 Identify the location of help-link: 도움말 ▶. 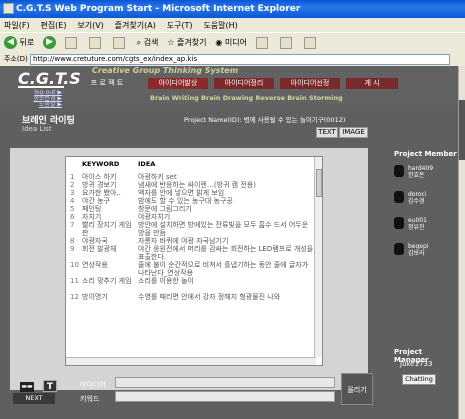
(41, 105).